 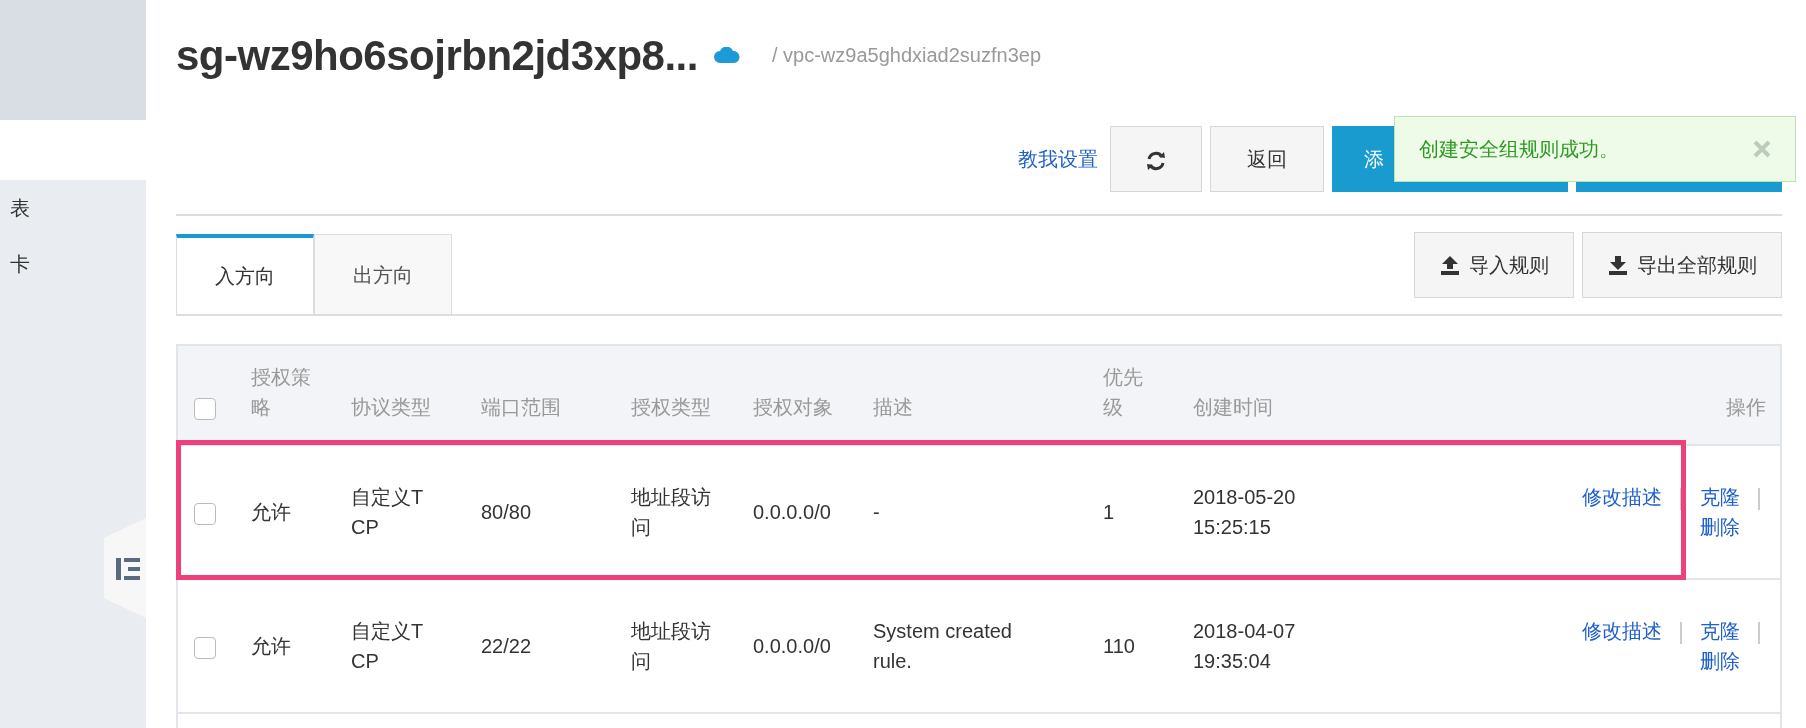 I want to click on table-cell-text: 2018-04-07 19:35:04, so click(x=1245, y=646).